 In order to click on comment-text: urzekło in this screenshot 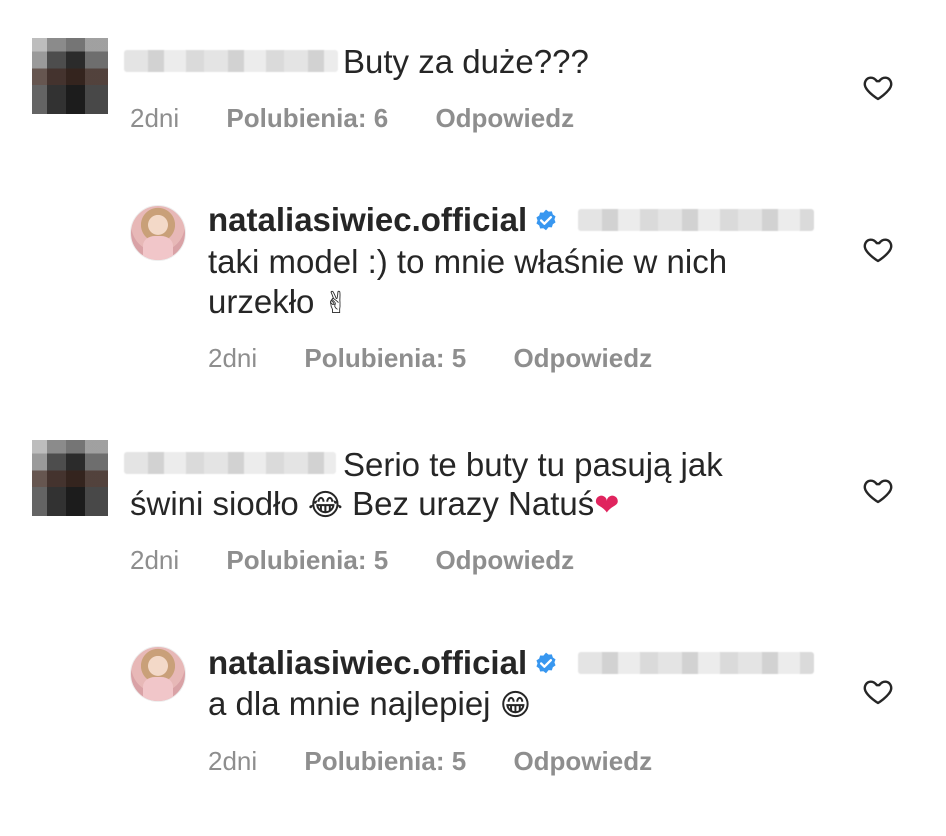, I will do `click(261, 301)`.